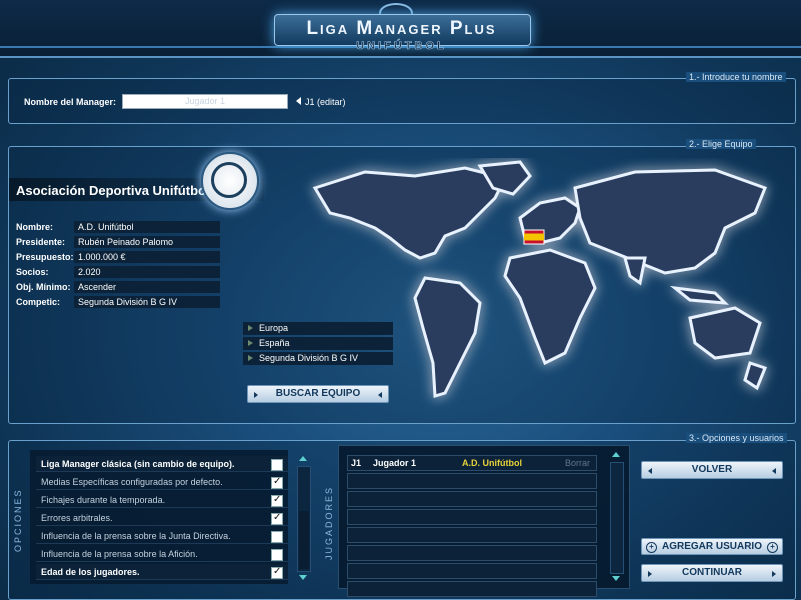  I want to click on info-label-competition: Competic:, so click(38, 302).